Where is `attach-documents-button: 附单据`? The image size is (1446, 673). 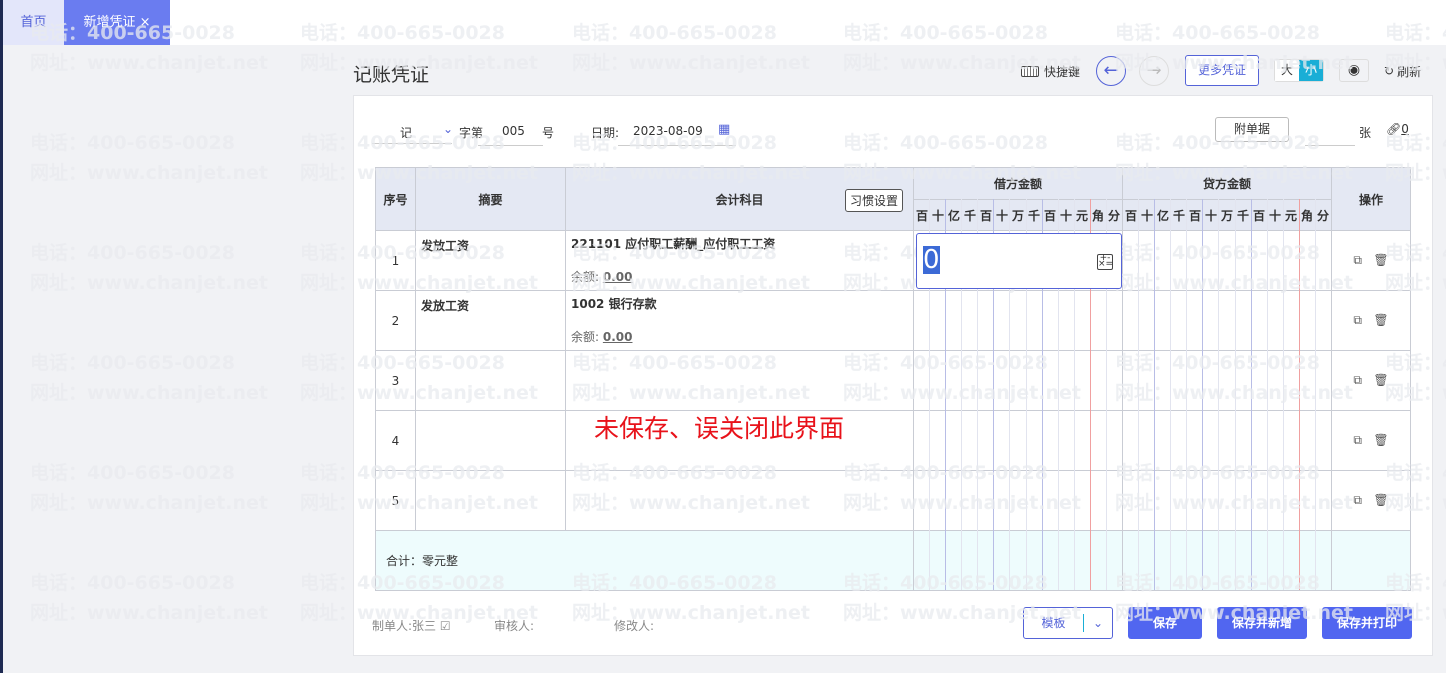
attach-documents-button: 附单据 is located at coordinates (1252, 129).